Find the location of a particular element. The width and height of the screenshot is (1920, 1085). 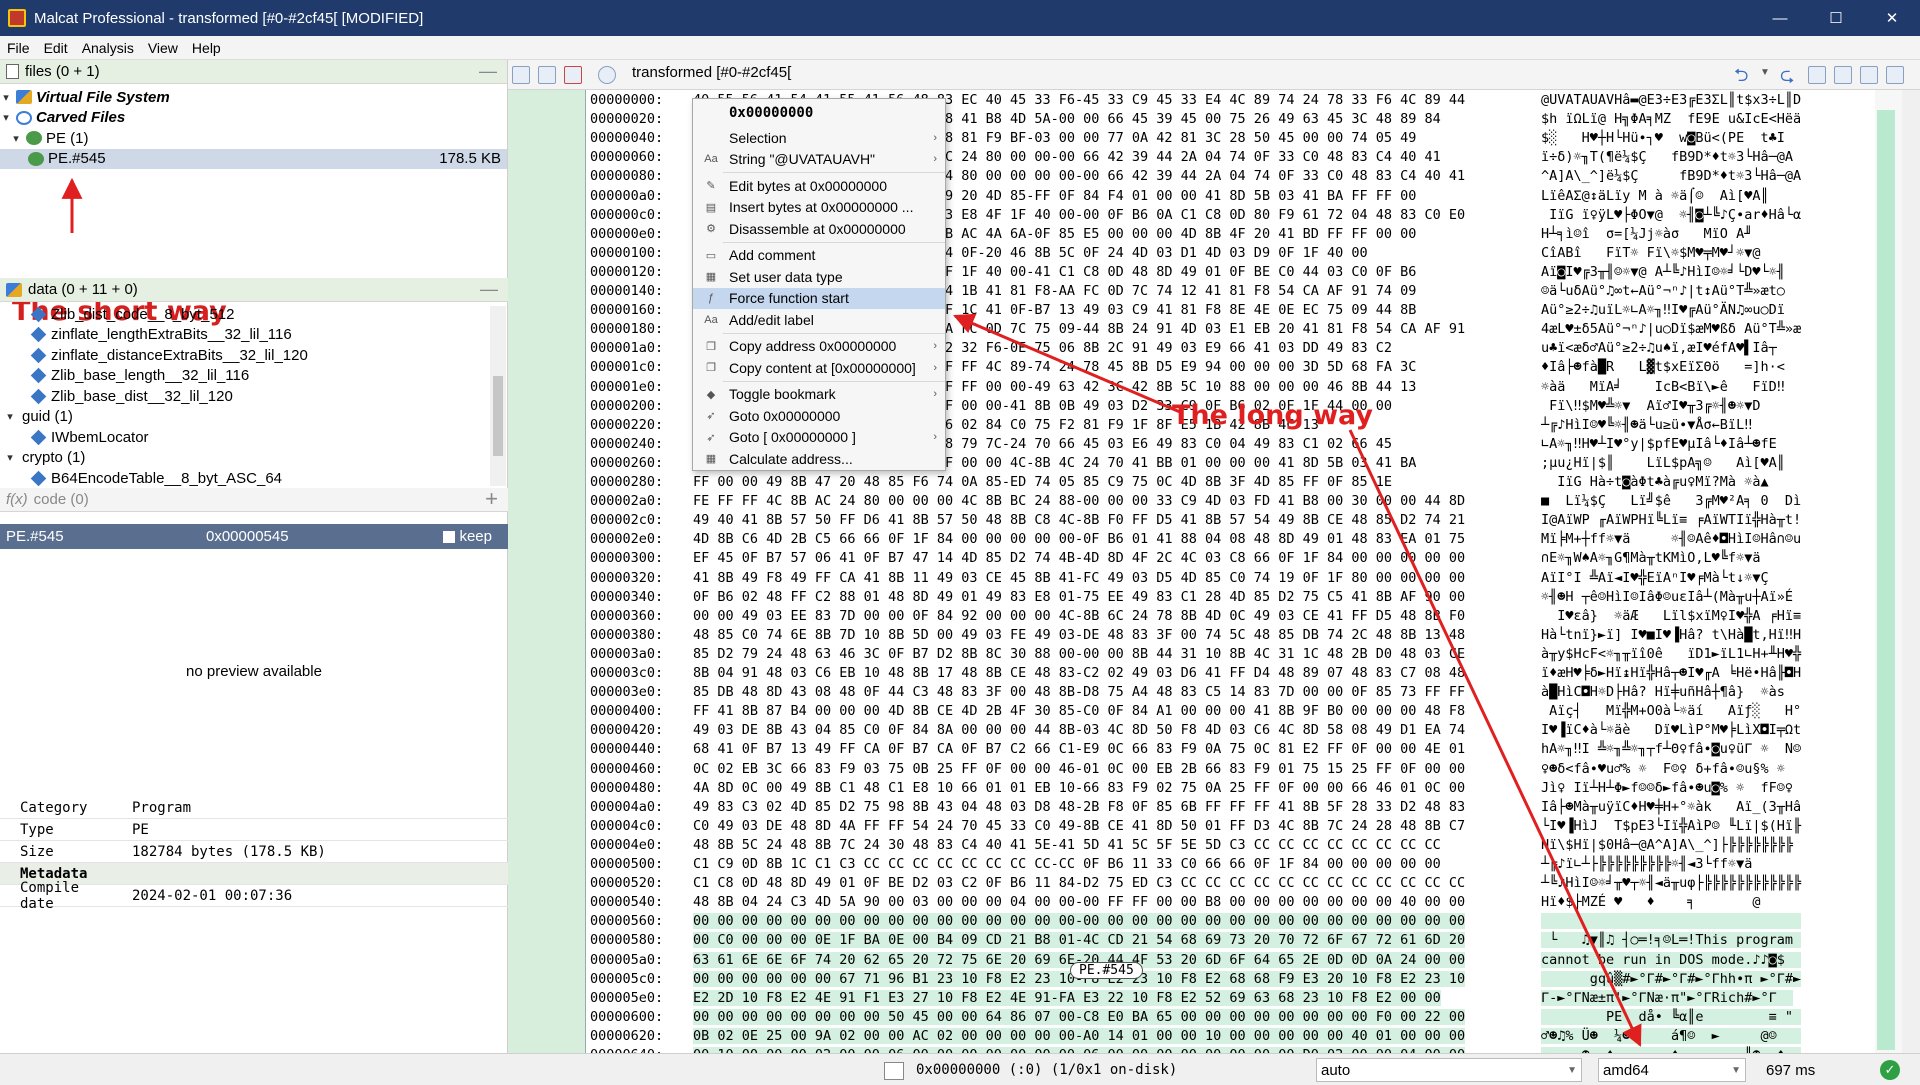

hex-ascii: Aü°≥2÷♫uïL☼∟A☼╖‼I♥╔Aü°ÄN♫∞u○Dï is located at coordinates (1663, 310).